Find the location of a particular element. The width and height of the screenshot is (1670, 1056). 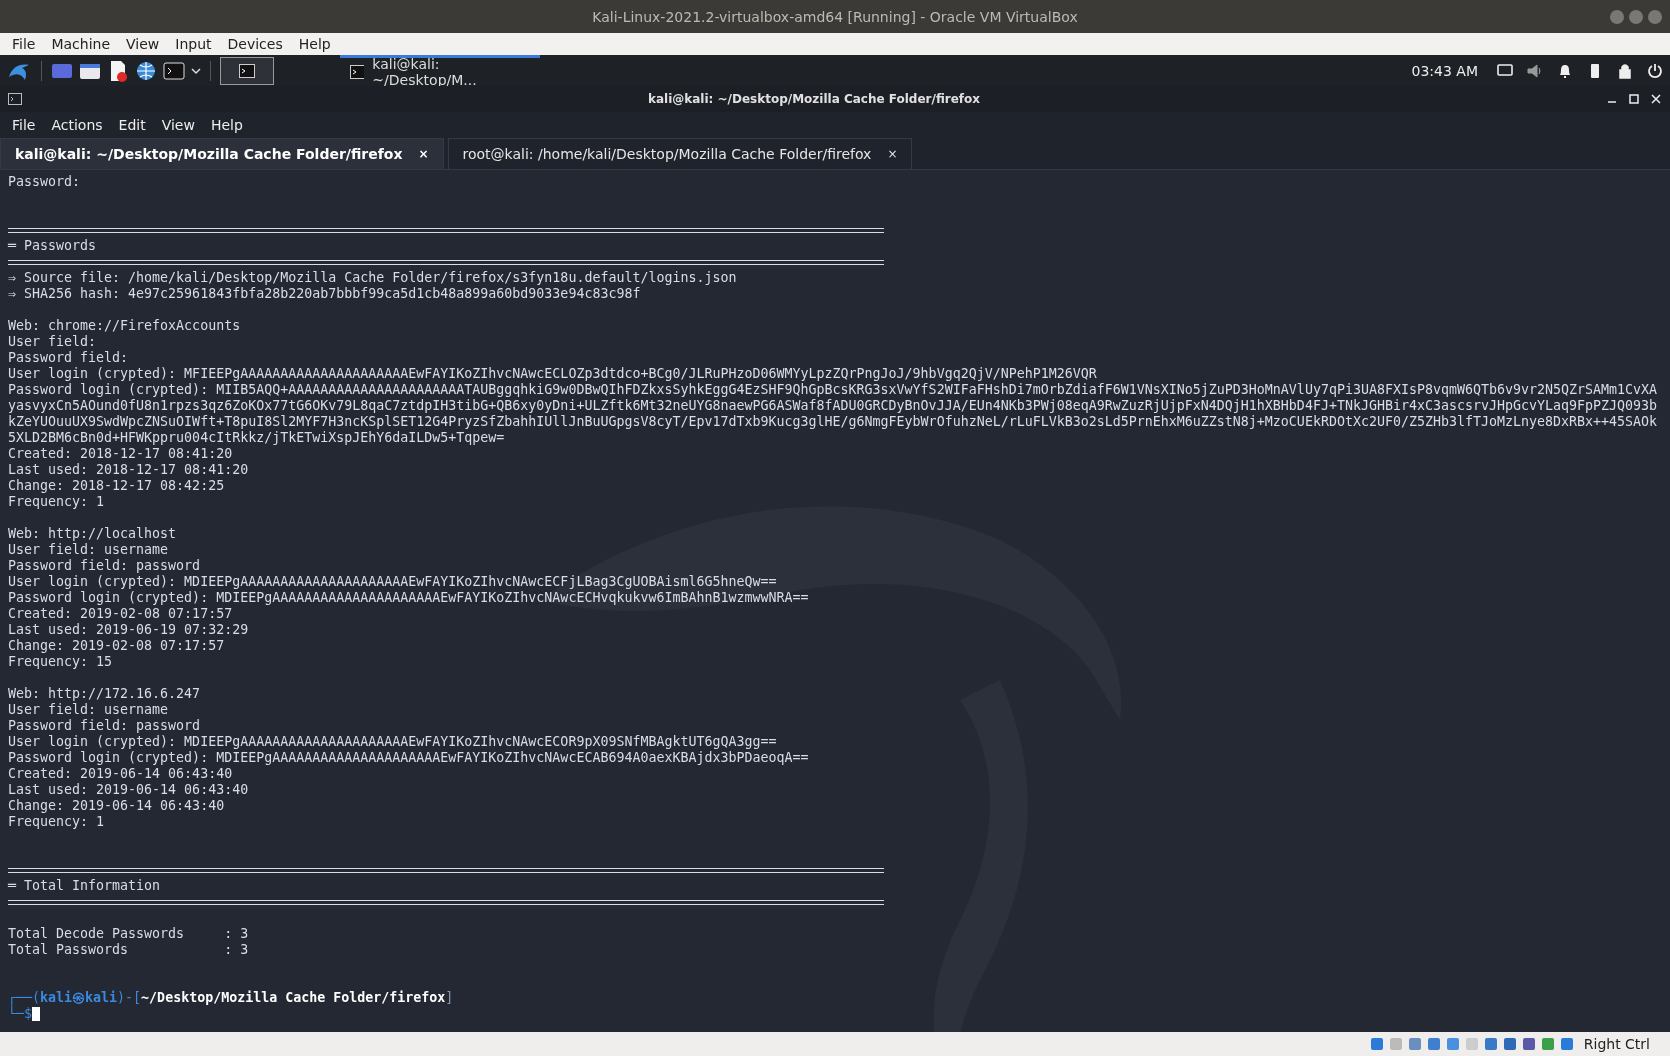

terminal-line: Password login (crypted): MIIB5AQQ+AAAAAAAAAAAAAAAAAAAAAATAUBggqhkiG9w0DBwQIhFDZkxsSyhkEggG4EzSHF9QhGpBcsKRG3sxVwYfS2WIFaFHshDi7mOrbZdiafF6W1VNsXINo5jZuPD3HoMnAVlUy7qPi3UA8FXIsP8vqmW6QTb6v9vr2N5QZrSAMm1CvXAyasvyxCn5AOund0fU8n1rpzs3qz6ZoKOx77tG6OKv79L8qaC7ztdpIH3tibG+QB6xy0yDni+ULZftk6Mt32neUYG8naewPG6ASWaf8fADU0GRCDyBnOvJJA/EUn4NKb3PWj08eqA9RwZuzRjUjpFxN4DQjH1hXBHbD4FJ+TNkJGHBir4xC3ascsrvJHpGcvYLaq9FpPZJQ093bkZeYUOuuUX9SwdWpcZNSuOIWft+T8puI8Sl2MYF7H3ncKSplSET12G4PryzSfZbahhIUllJnBuUGpgsV8cyT/Epv17dTxb9Kucg3glHE/g6NmgFEybWrOfuhzNeL/rLuFLVkB3o2sLd5PrnEhxM6uZZstN8j+MzoCUEkRDOtXc2UF0/Z5ZHb3lfTJoMzLnye8DxRBx++45SAOk5XLD2BM6cBn0d+HFWKppru004cItRkkz/jTkETwiXspJEhY6daILDw5+Tqpew= is located at coordinates (833, 414).